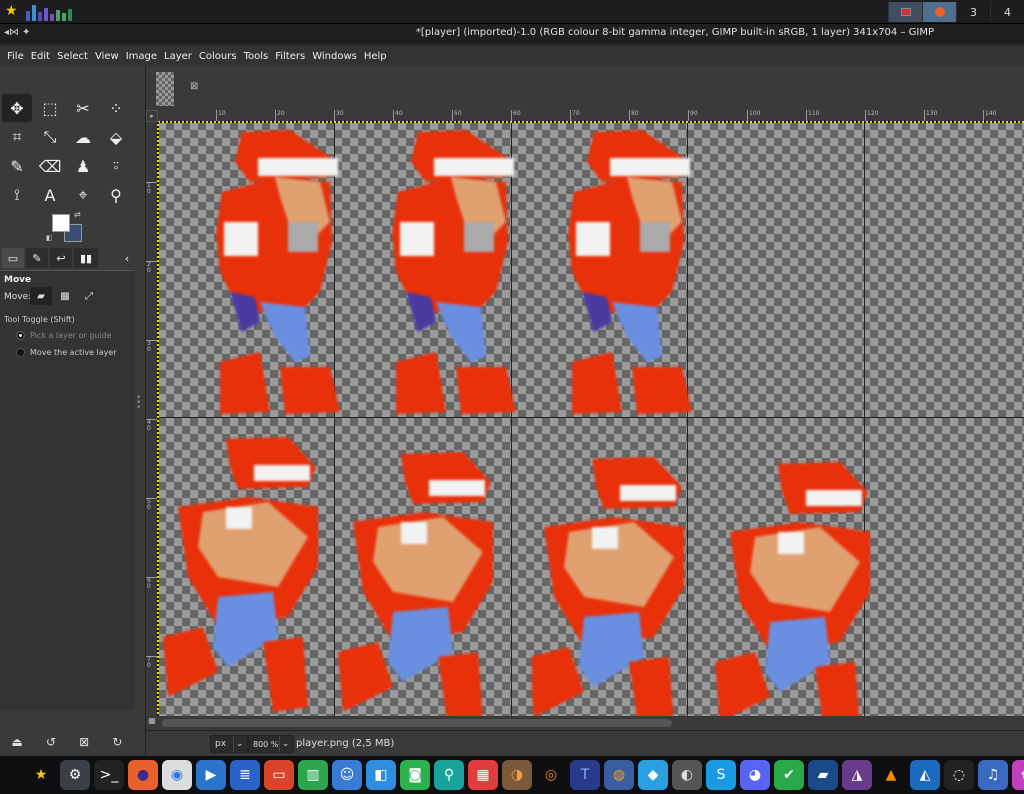 Image resolution: width=1024 pixels, height=794 pixels. What do you see at coordinates (77, 214) in the screenshot?
I see `swap-colors-icon: ⇄` at bounding box center [77, 214].